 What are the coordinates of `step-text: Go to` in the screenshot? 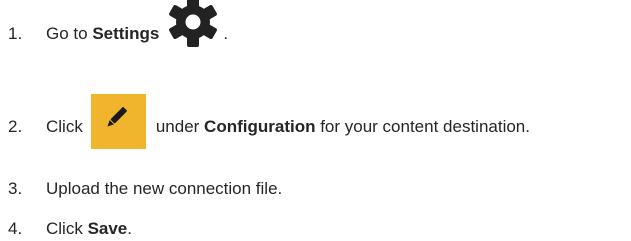 It's located at (69, 33).